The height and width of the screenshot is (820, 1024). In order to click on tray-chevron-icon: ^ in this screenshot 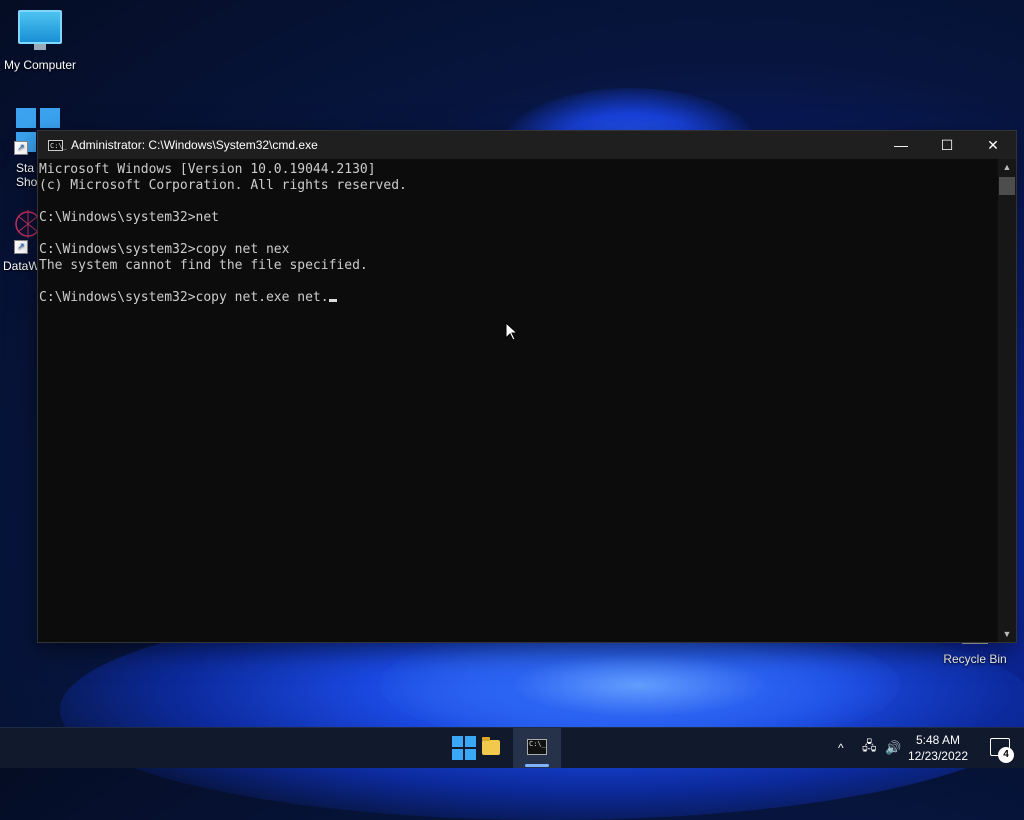, I will do `click(841, 748)`.